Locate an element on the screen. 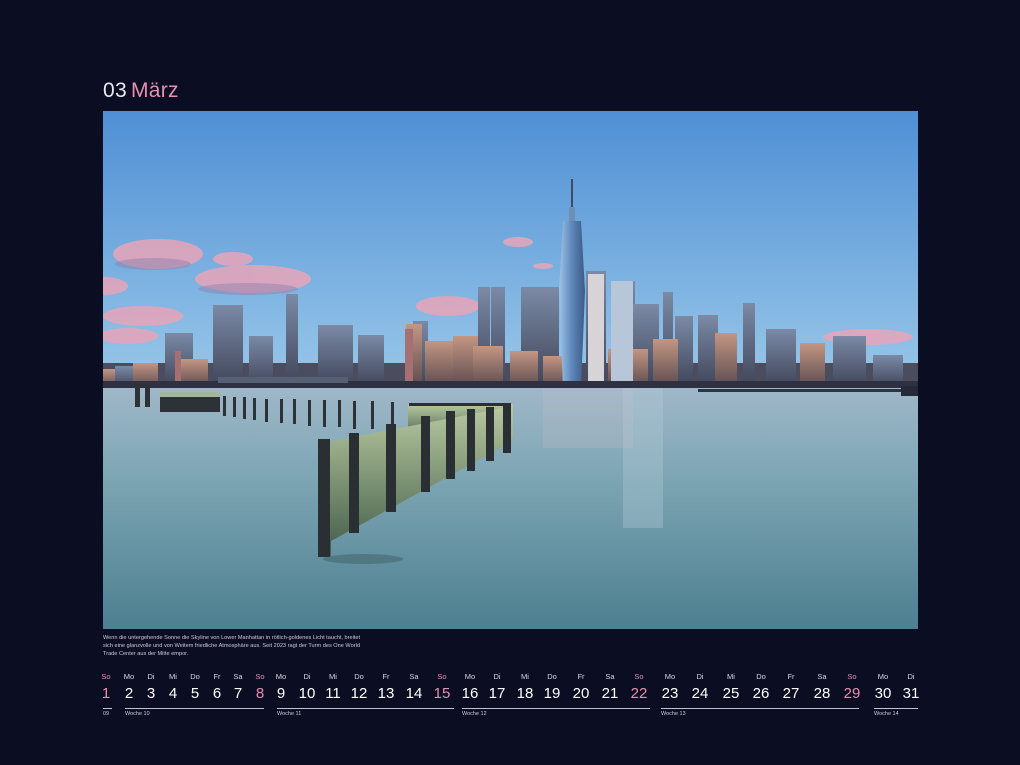 The height and width of the screenshot is (765, 1020). day-31: Di 31 is located at coordinates (911, 687).